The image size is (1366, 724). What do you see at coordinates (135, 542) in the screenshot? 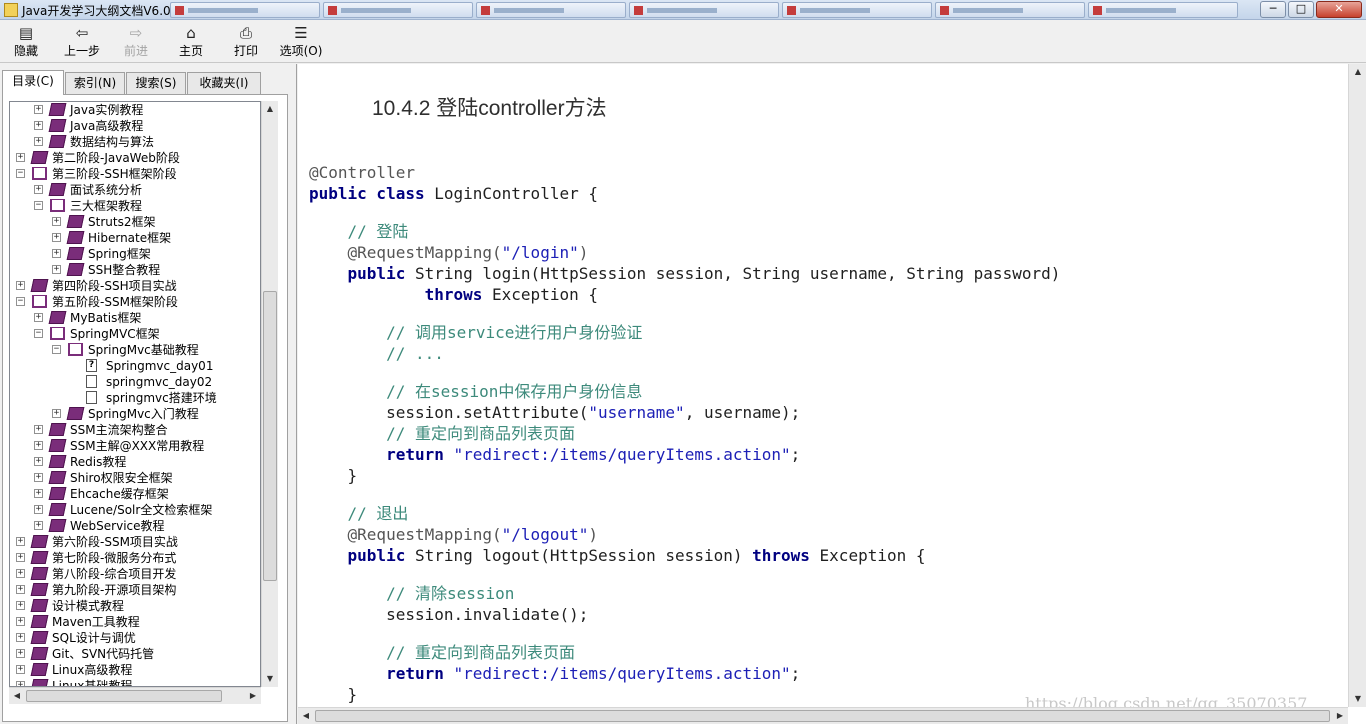
I see `tree-item: + 第六阶段-SSM项目实战` at bounding box center [135, 542].